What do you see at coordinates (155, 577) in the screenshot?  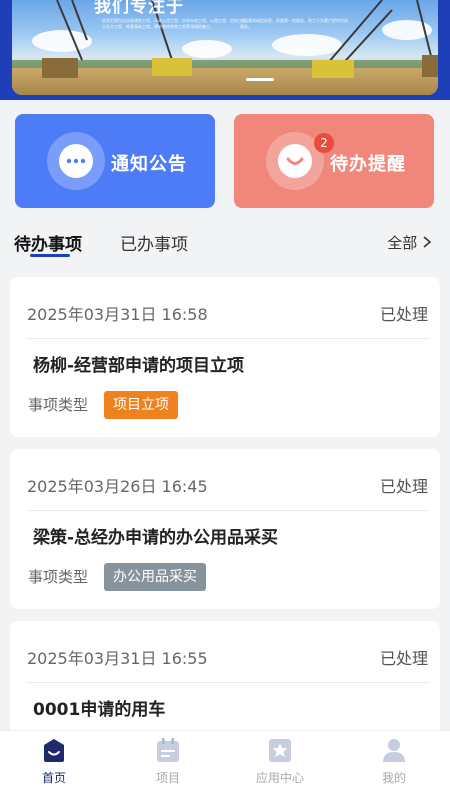 I see `task-type-tag: 办公用品采买` at bounding box center [155, 577].